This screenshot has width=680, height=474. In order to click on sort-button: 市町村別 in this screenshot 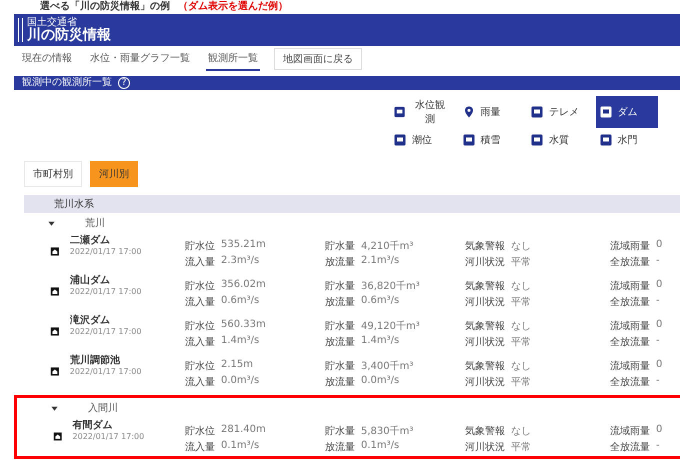, I will do `click(53, 174)`.